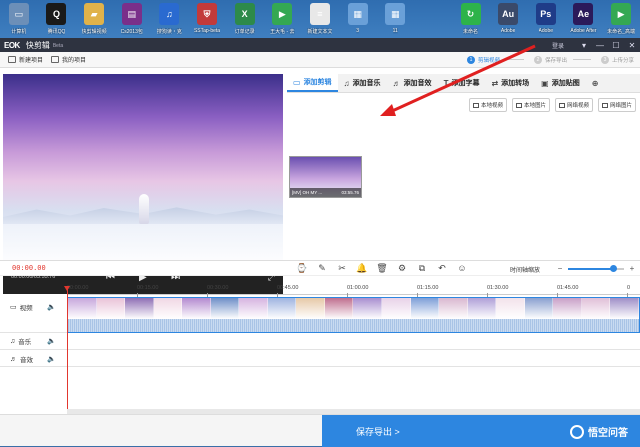 Image resolution: width=640 pixels, height=447 pixels. What do you see at coordinates (573, 105) in the screenshot?
I see `add-media-button: 网络视频` at bounding box center [573, 105].